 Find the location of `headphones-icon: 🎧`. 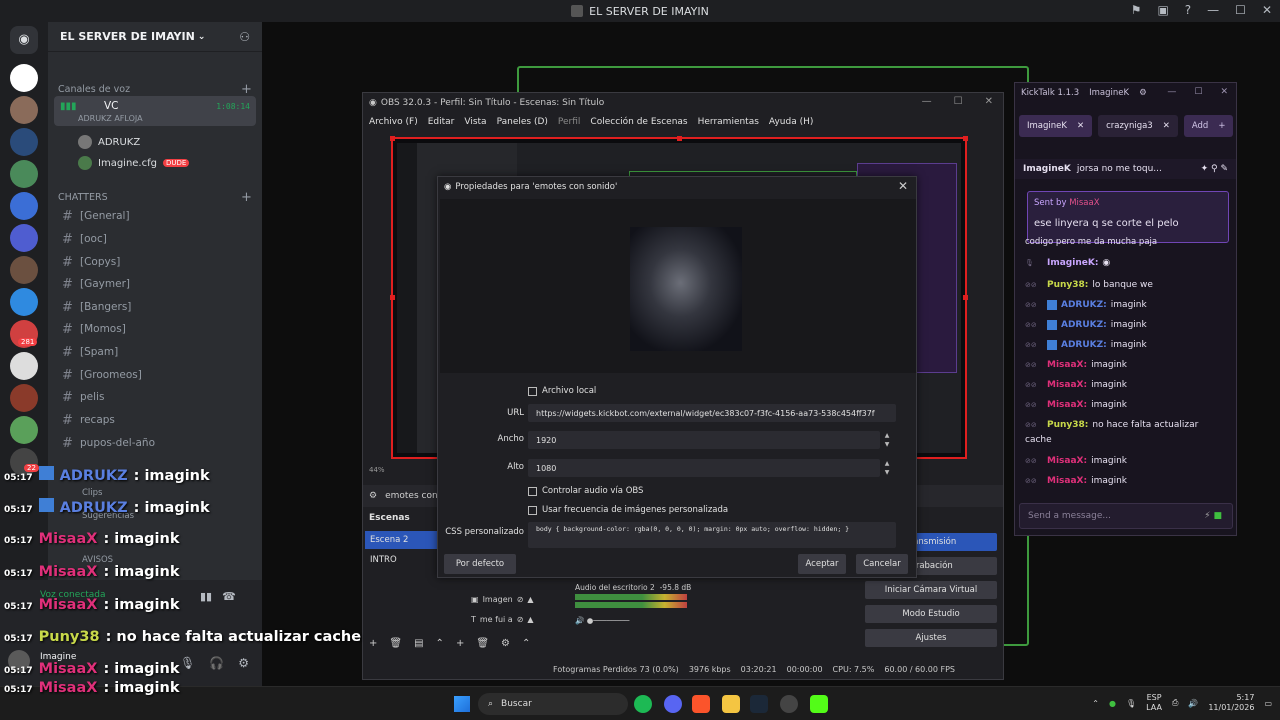

headphones-icon: 🎧 is located at coordinates (216, 663).